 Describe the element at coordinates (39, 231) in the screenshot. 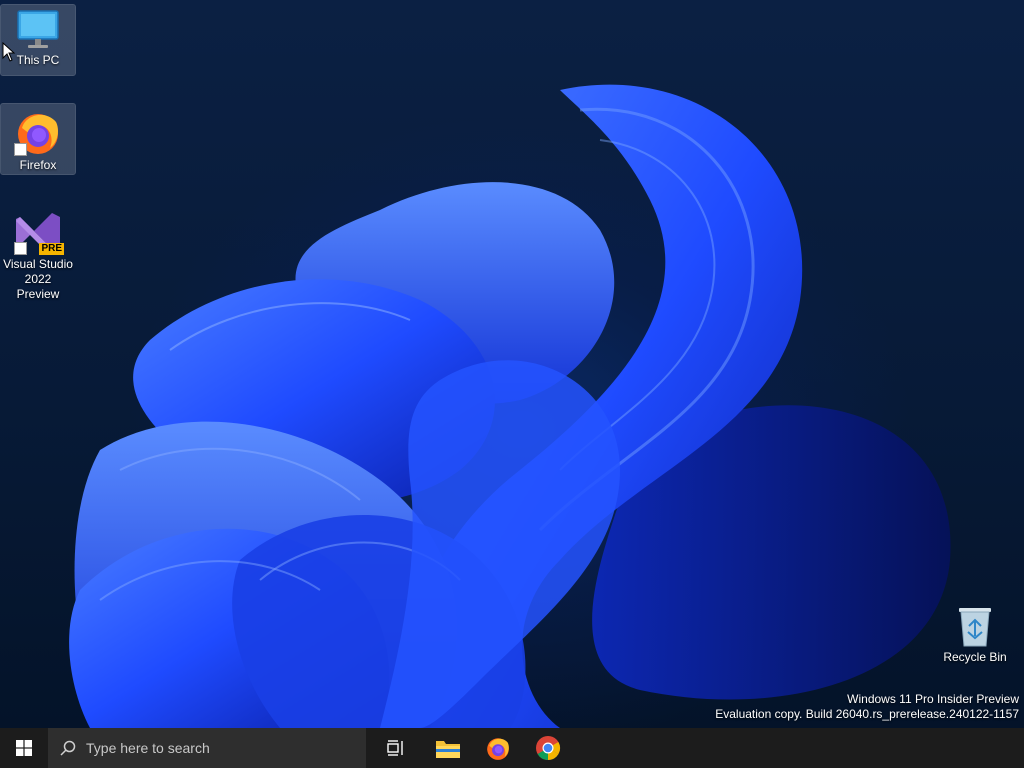

I see `visual-studio-preview-icon: PRE` at that location.